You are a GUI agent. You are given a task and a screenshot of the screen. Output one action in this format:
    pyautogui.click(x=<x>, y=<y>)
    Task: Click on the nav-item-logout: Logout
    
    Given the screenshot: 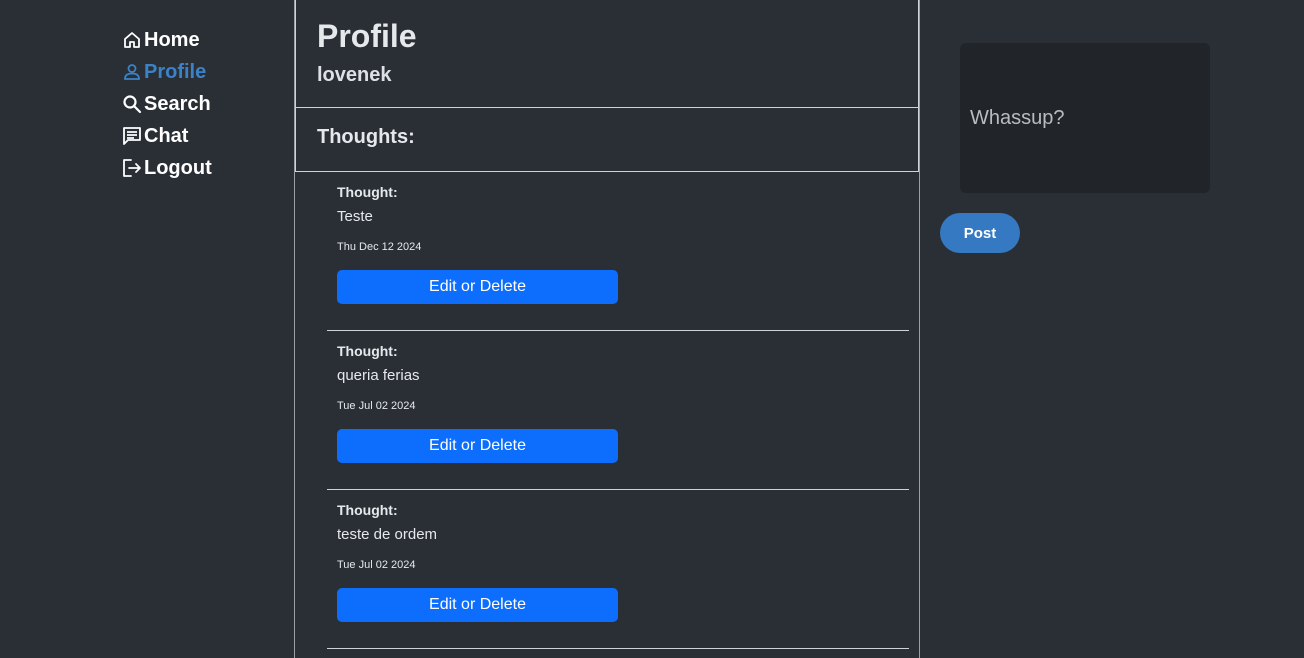 What is the action you would take?
    pyautogui.click(x=206, y=168)
    